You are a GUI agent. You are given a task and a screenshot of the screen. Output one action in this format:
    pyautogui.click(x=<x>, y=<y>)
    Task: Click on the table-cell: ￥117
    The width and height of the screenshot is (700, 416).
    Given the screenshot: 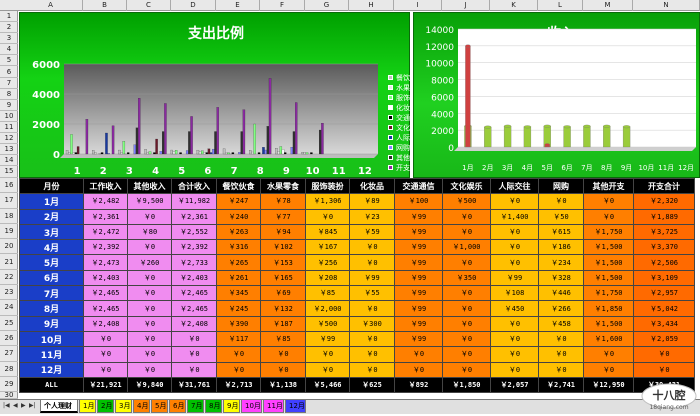 What is the action you would take?
    pyautogui.click(x=239, y=338)
    